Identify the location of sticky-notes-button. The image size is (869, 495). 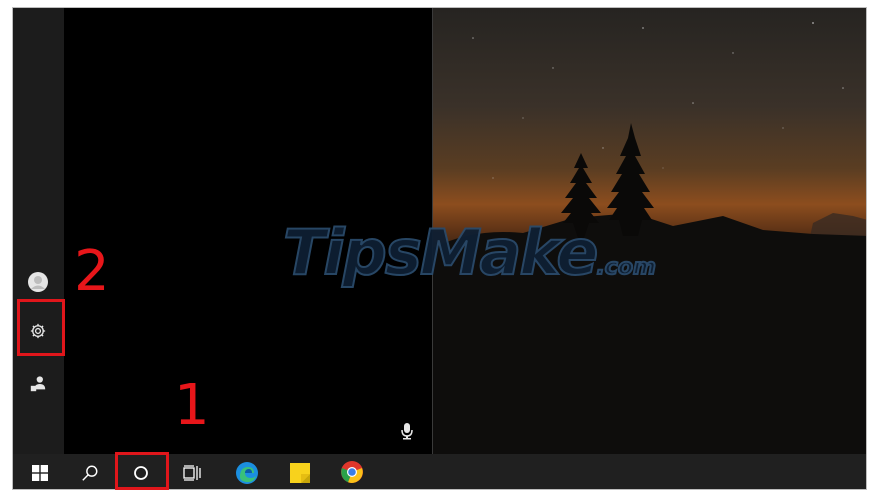
(300, 471).